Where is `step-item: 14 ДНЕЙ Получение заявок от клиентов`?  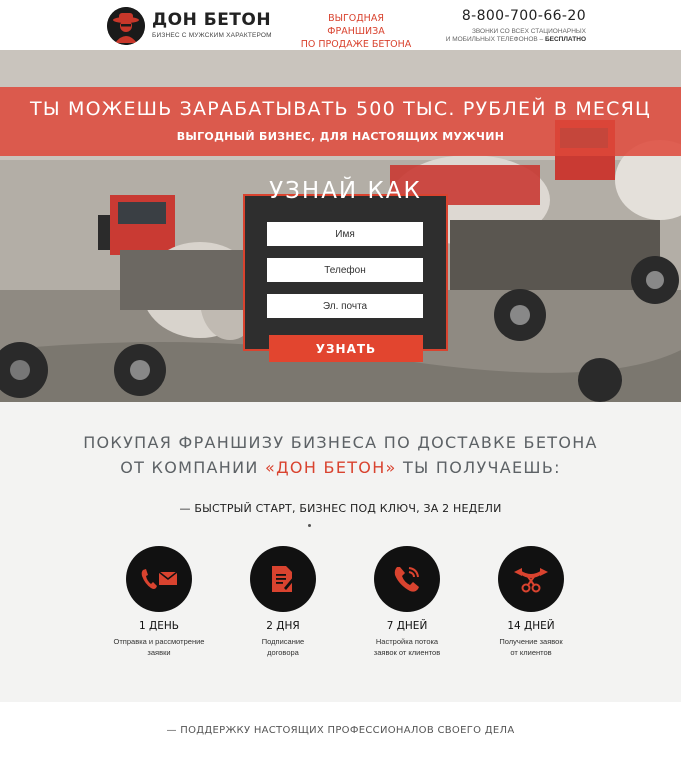 step-item: 14 ДНЕЙ Получение заявок от клиентов is located at coordinates (531, 602).